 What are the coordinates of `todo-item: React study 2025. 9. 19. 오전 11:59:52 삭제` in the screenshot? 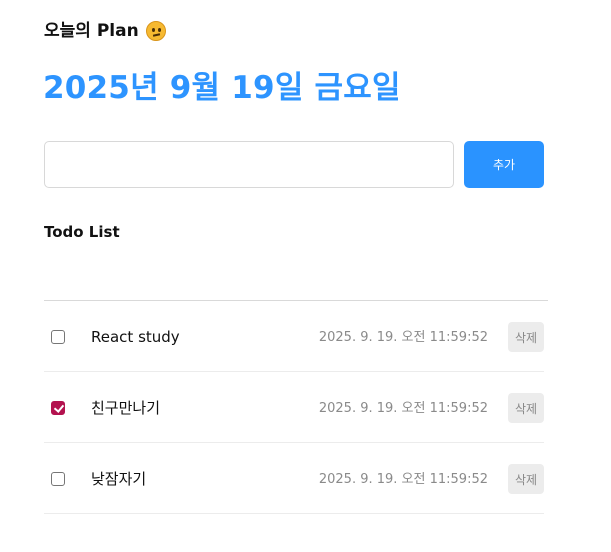 It's located at (294, 336).